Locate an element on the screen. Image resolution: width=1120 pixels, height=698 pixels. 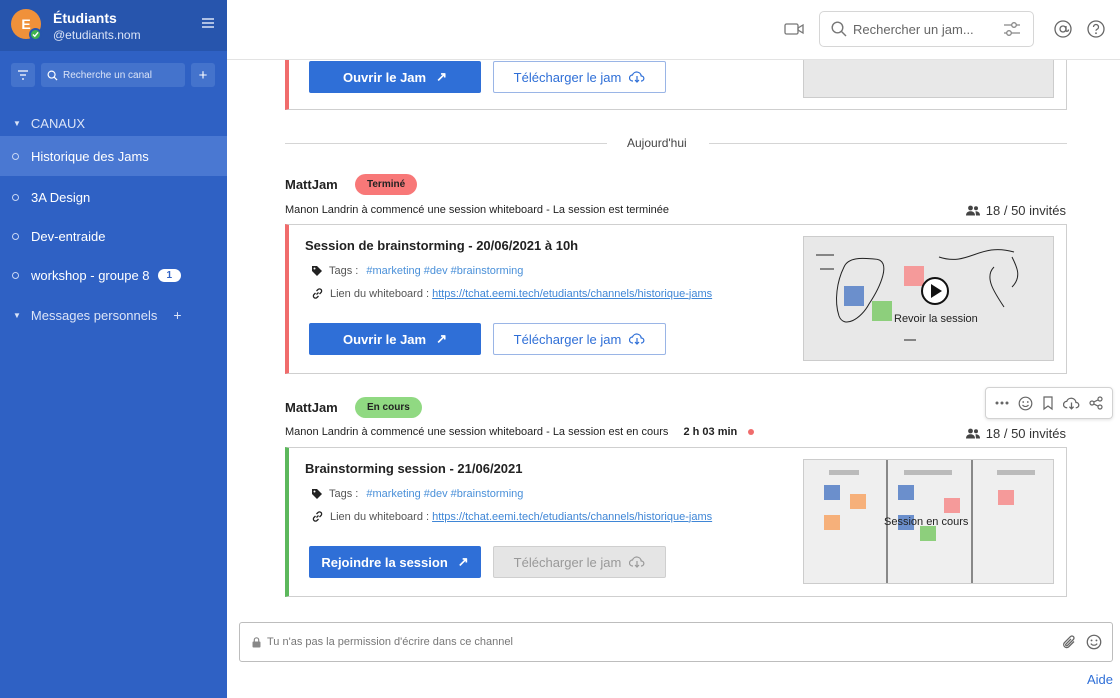
channel-dot-icon is located at coordinates (15, 275).